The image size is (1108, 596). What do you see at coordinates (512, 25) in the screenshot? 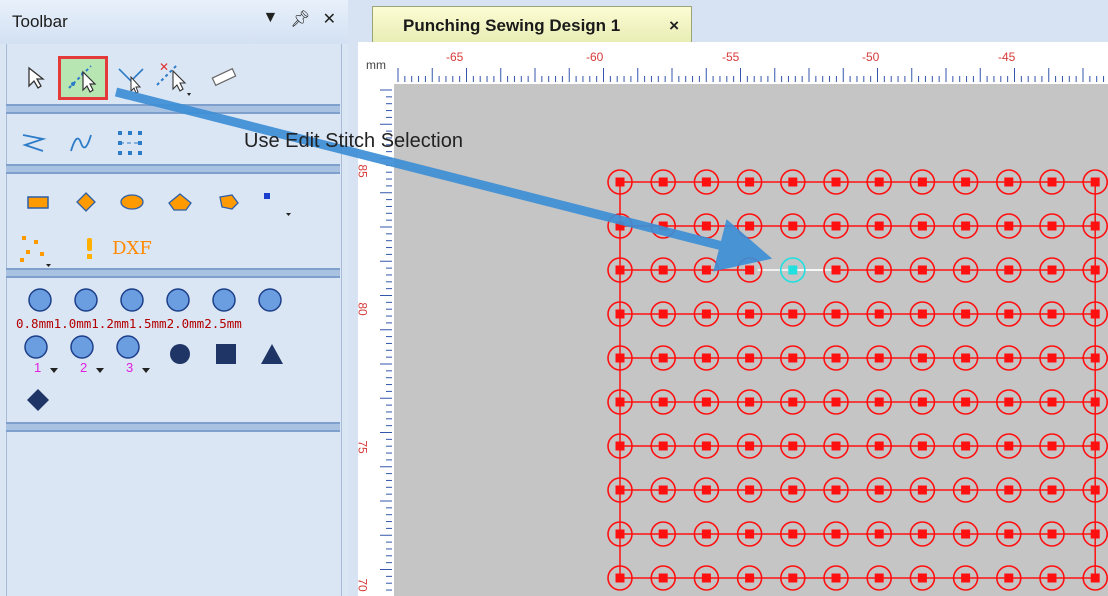
I see `tab-label: Punching Sewing Design 1` at bounding box center [512, 25].